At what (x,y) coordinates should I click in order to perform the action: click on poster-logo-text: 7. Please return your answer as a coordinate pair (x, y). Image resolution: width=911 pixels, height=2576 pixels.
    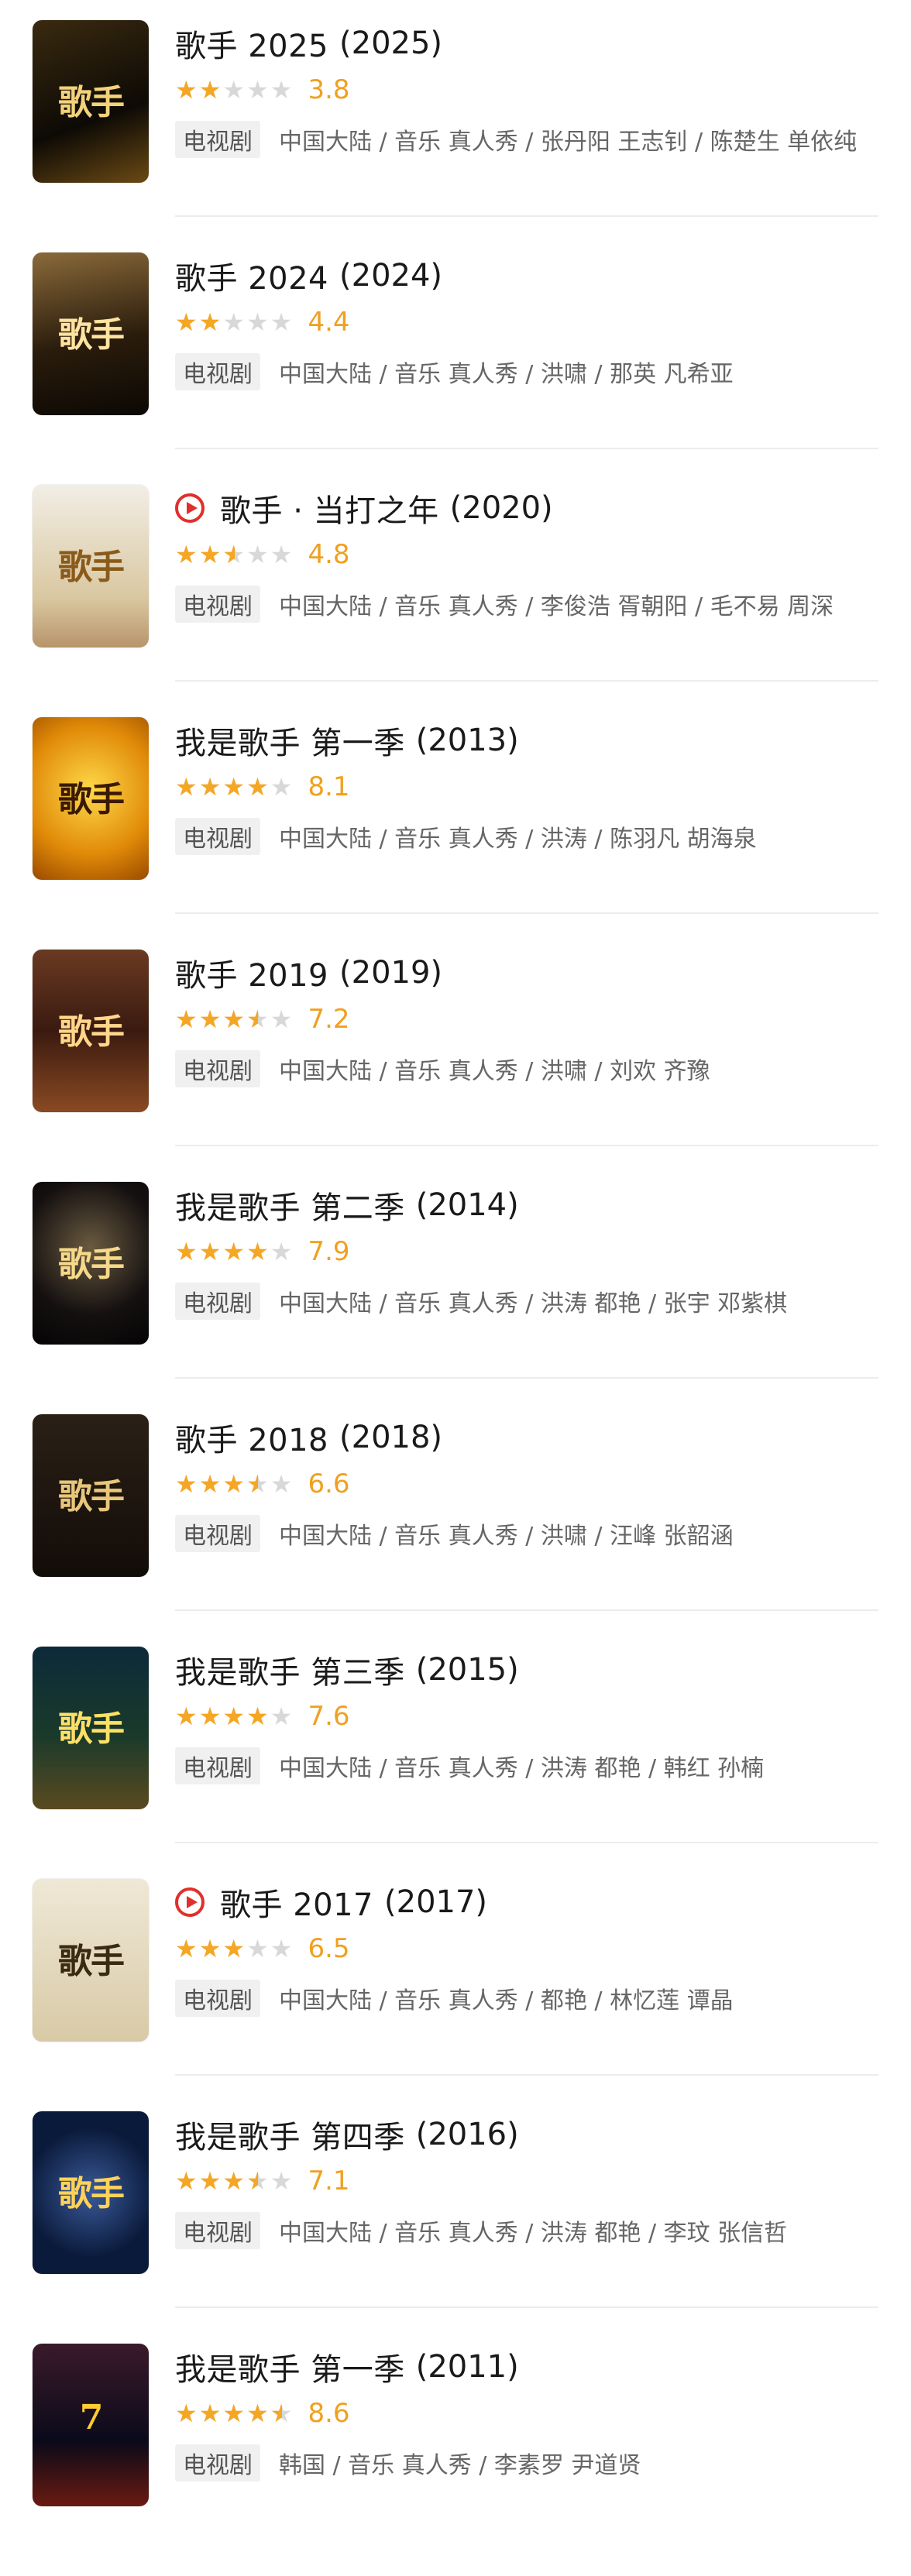
    Looking at the image, I should click on (91, 2417).